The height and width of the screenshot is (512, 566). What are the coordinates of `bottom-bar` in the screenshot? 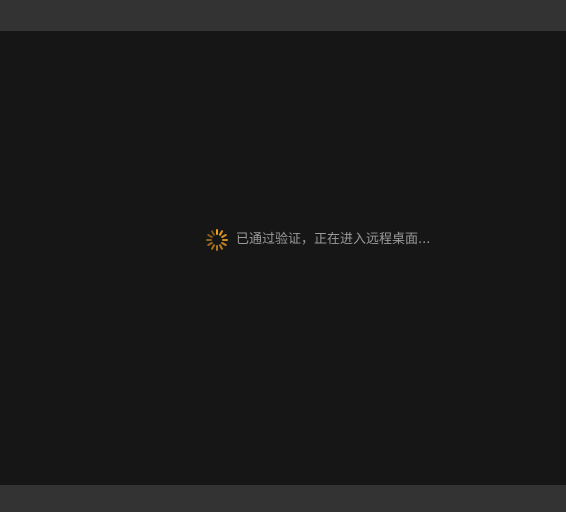 It's located at (283, 498).